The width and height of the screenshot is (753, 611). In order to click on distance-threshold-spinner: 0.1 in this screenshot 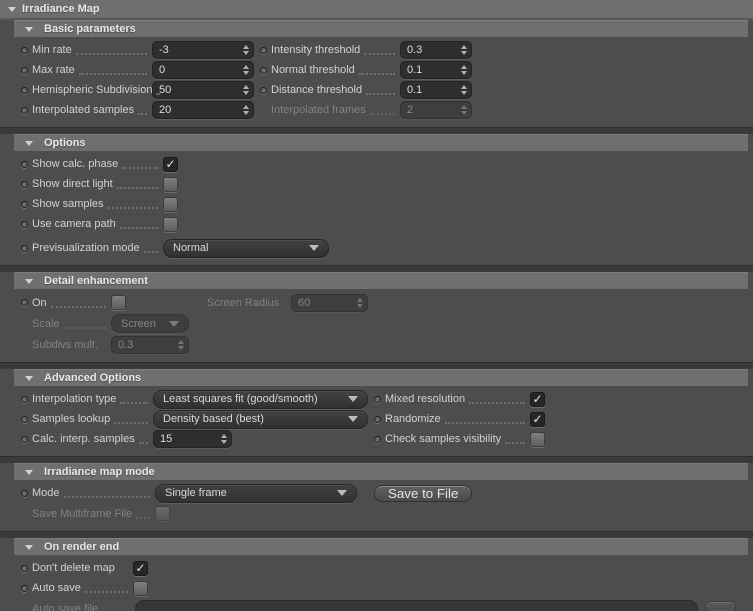, I will do `click(436, 90)`.